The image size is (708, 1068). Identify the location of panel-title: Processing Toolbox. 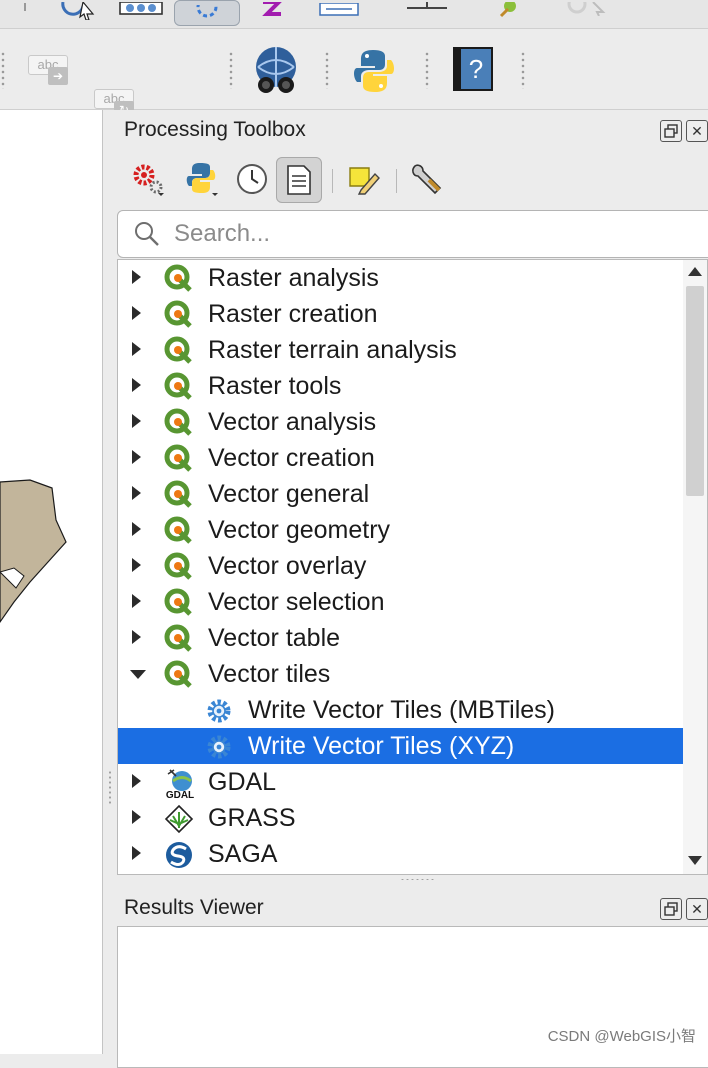
(215, 129).